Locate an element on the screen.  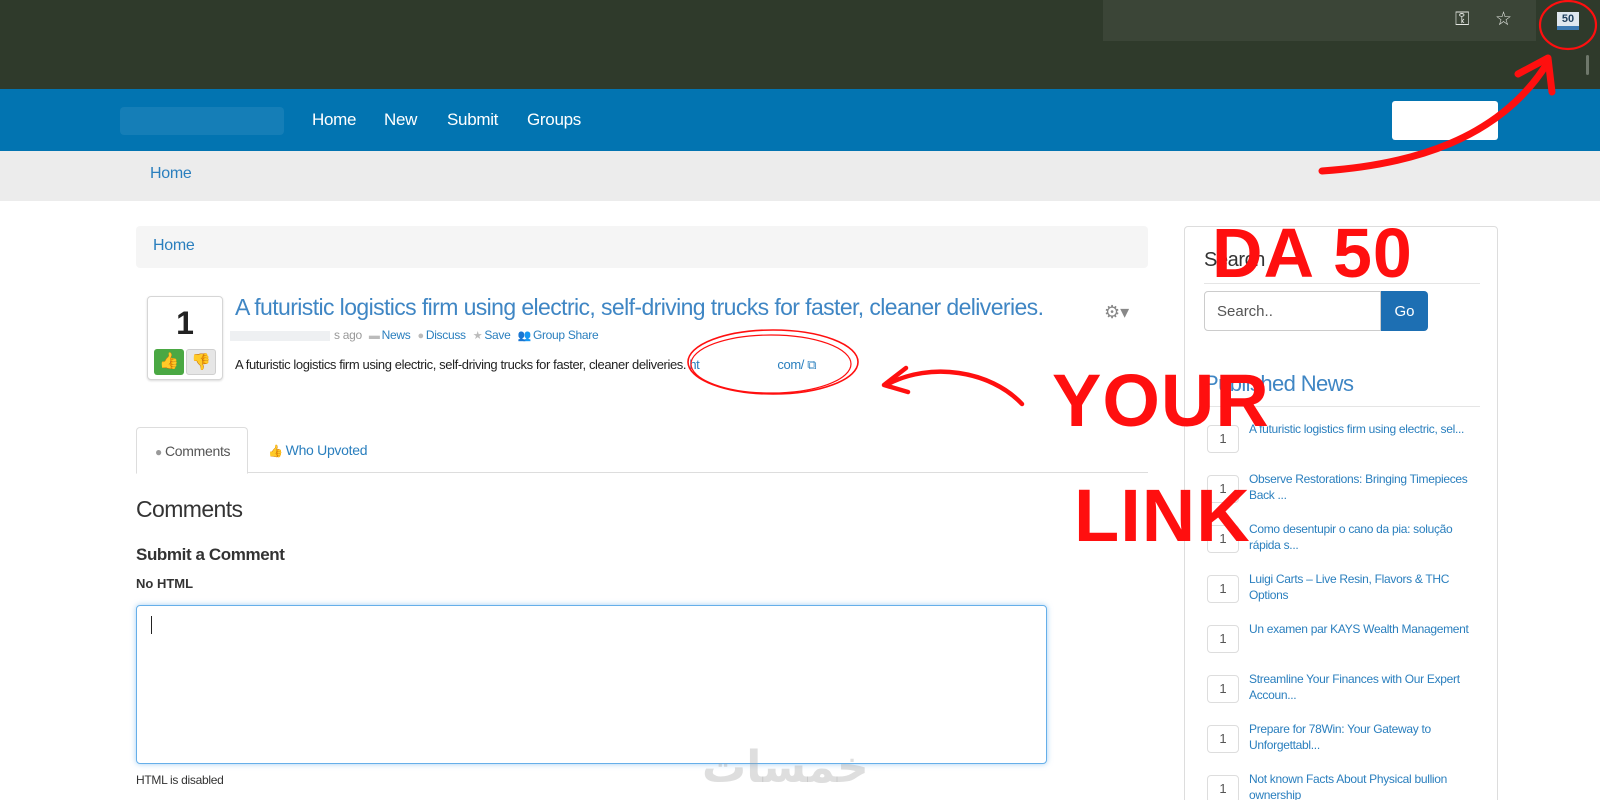
tab-who-upvoted: 👍 Who Upvoted is located at coordinates (317, 450).